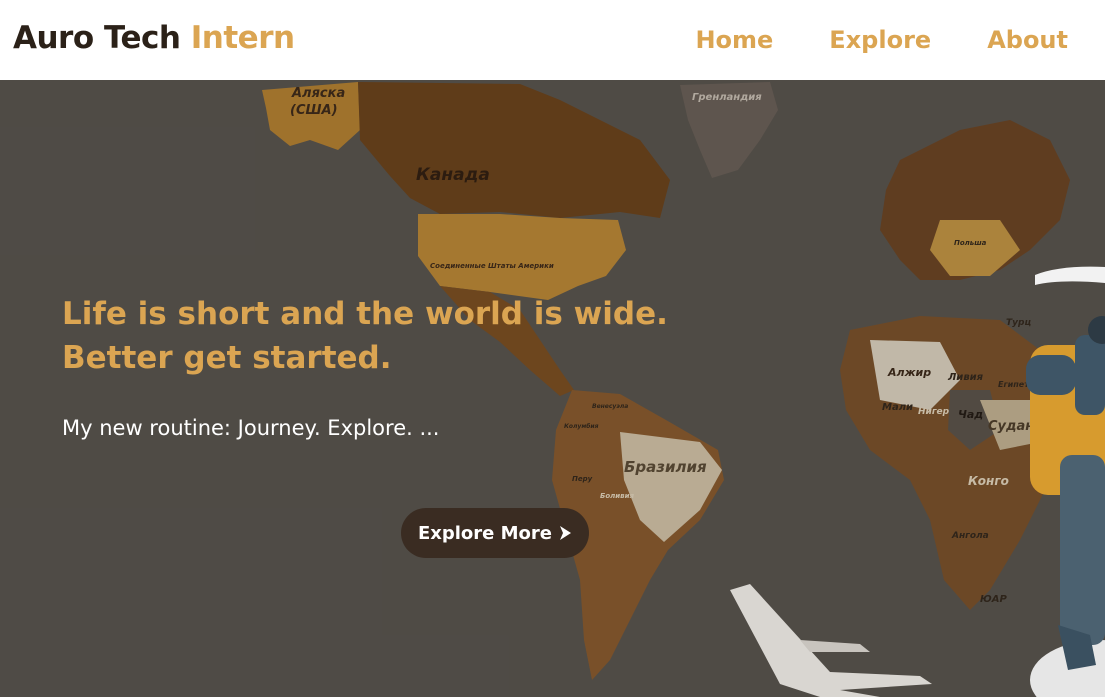 The height and width of the screenshot is (697, 1105). I want to click on brand-logo: Auro Tech Intern, so click(154, 38).